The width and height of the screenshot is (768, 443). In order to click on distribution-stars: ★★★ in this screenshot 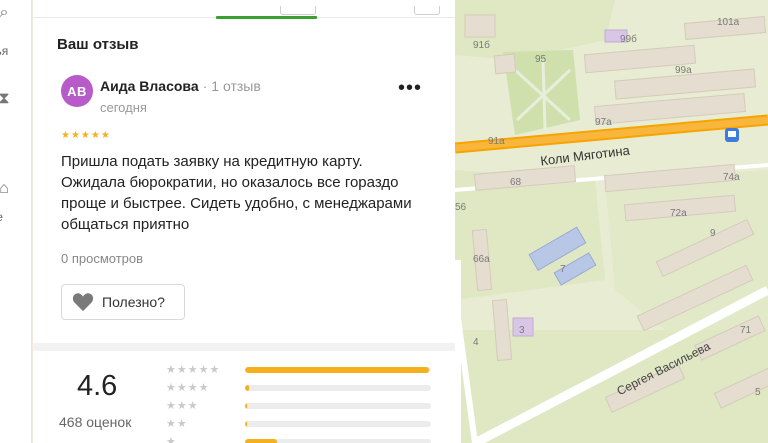, I will do `click(182, 406)`.